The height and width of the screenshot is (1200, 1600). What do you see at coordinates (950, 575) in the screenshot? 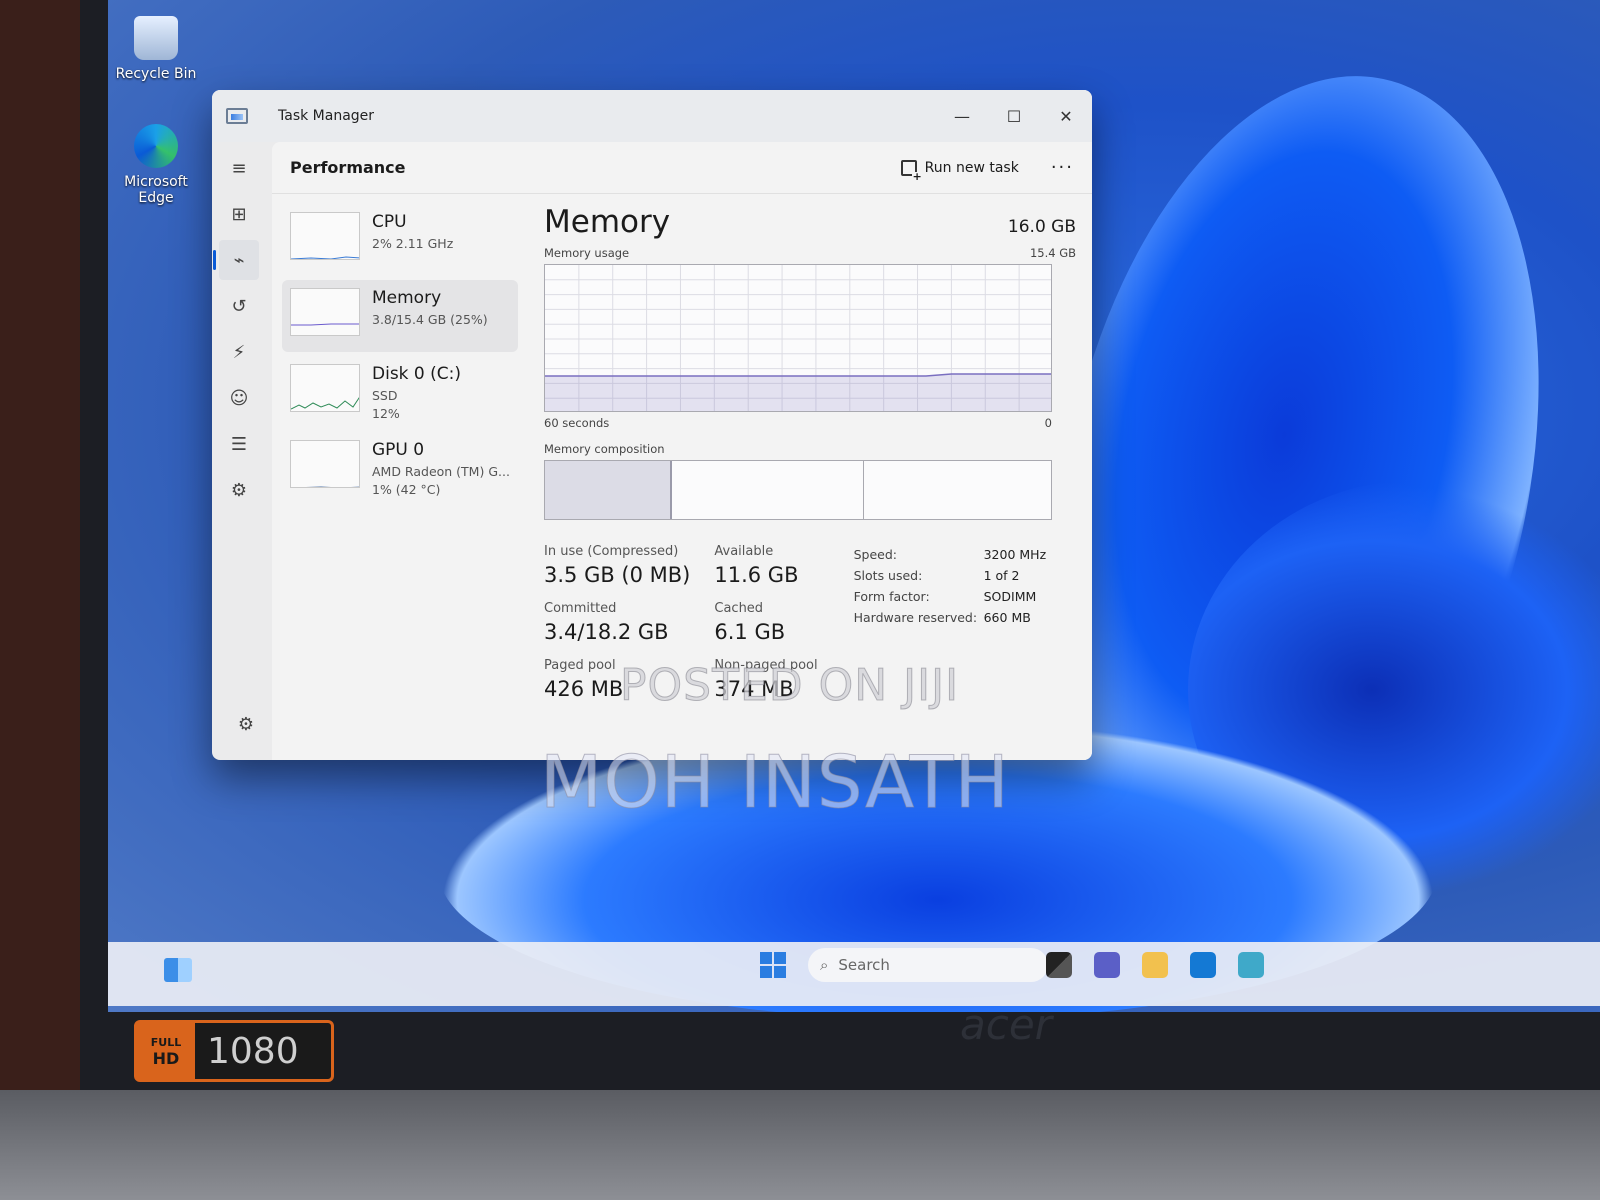
I see `spec-row: Slots used: 1 of 2` at bounding box center [950, 575].